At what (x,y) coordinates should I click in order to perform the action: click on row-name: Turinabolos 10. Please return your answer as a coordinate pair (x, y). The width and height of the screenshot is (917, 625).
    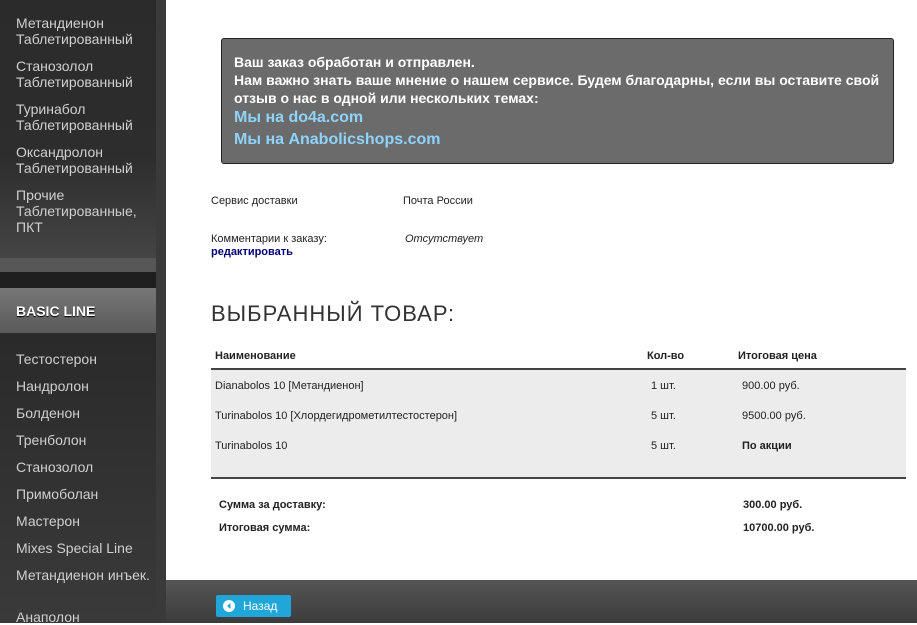
    Looking at the image, I should click on (251, 446).